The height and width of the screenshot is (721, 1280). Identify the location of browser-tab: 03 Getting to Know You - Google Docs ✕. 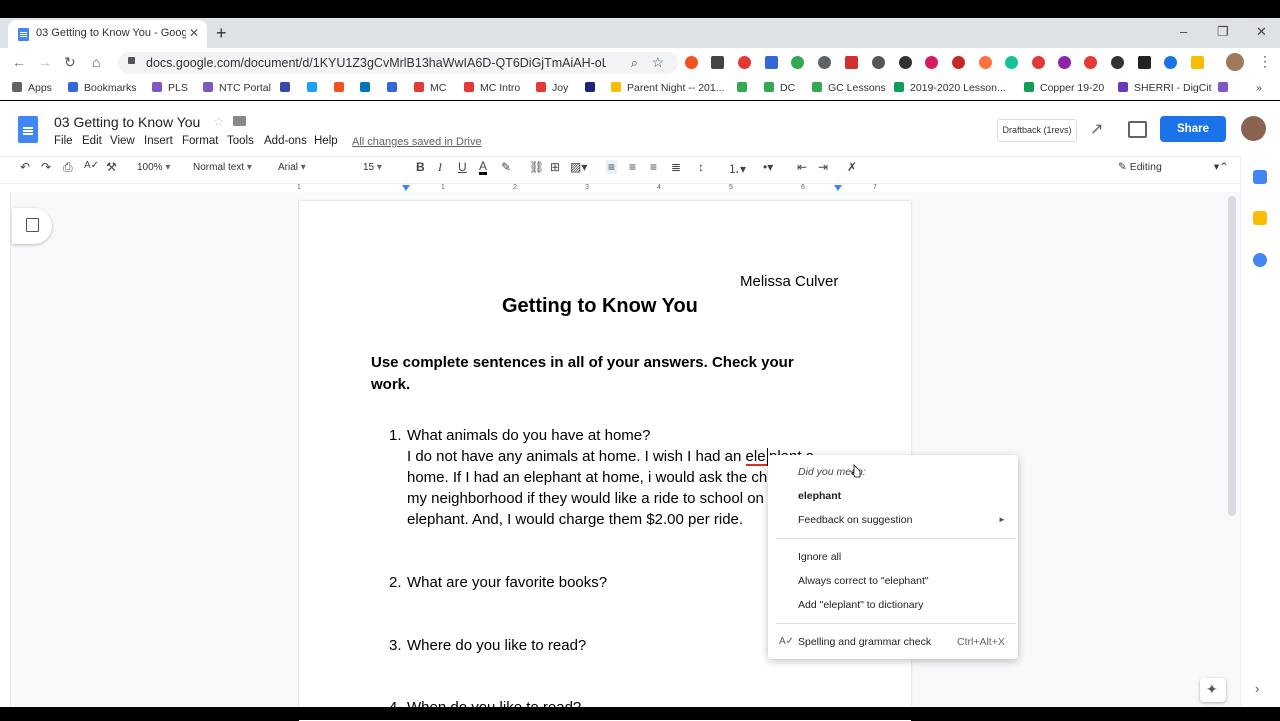
(107, 34).